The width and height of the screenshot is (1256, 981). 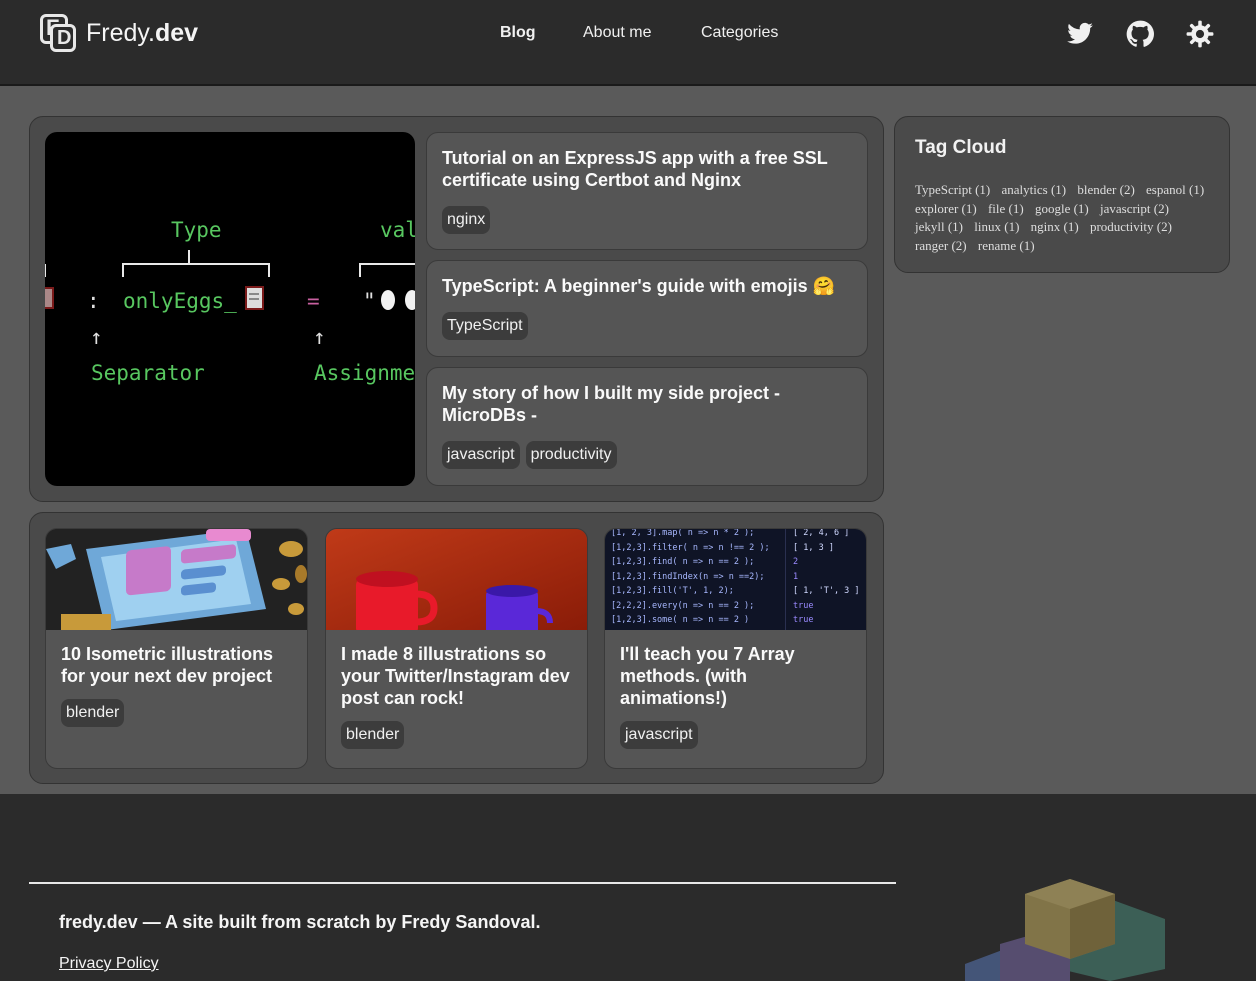 I want to click on code-assignment-label: Assignme, so click(x=364, y=373).